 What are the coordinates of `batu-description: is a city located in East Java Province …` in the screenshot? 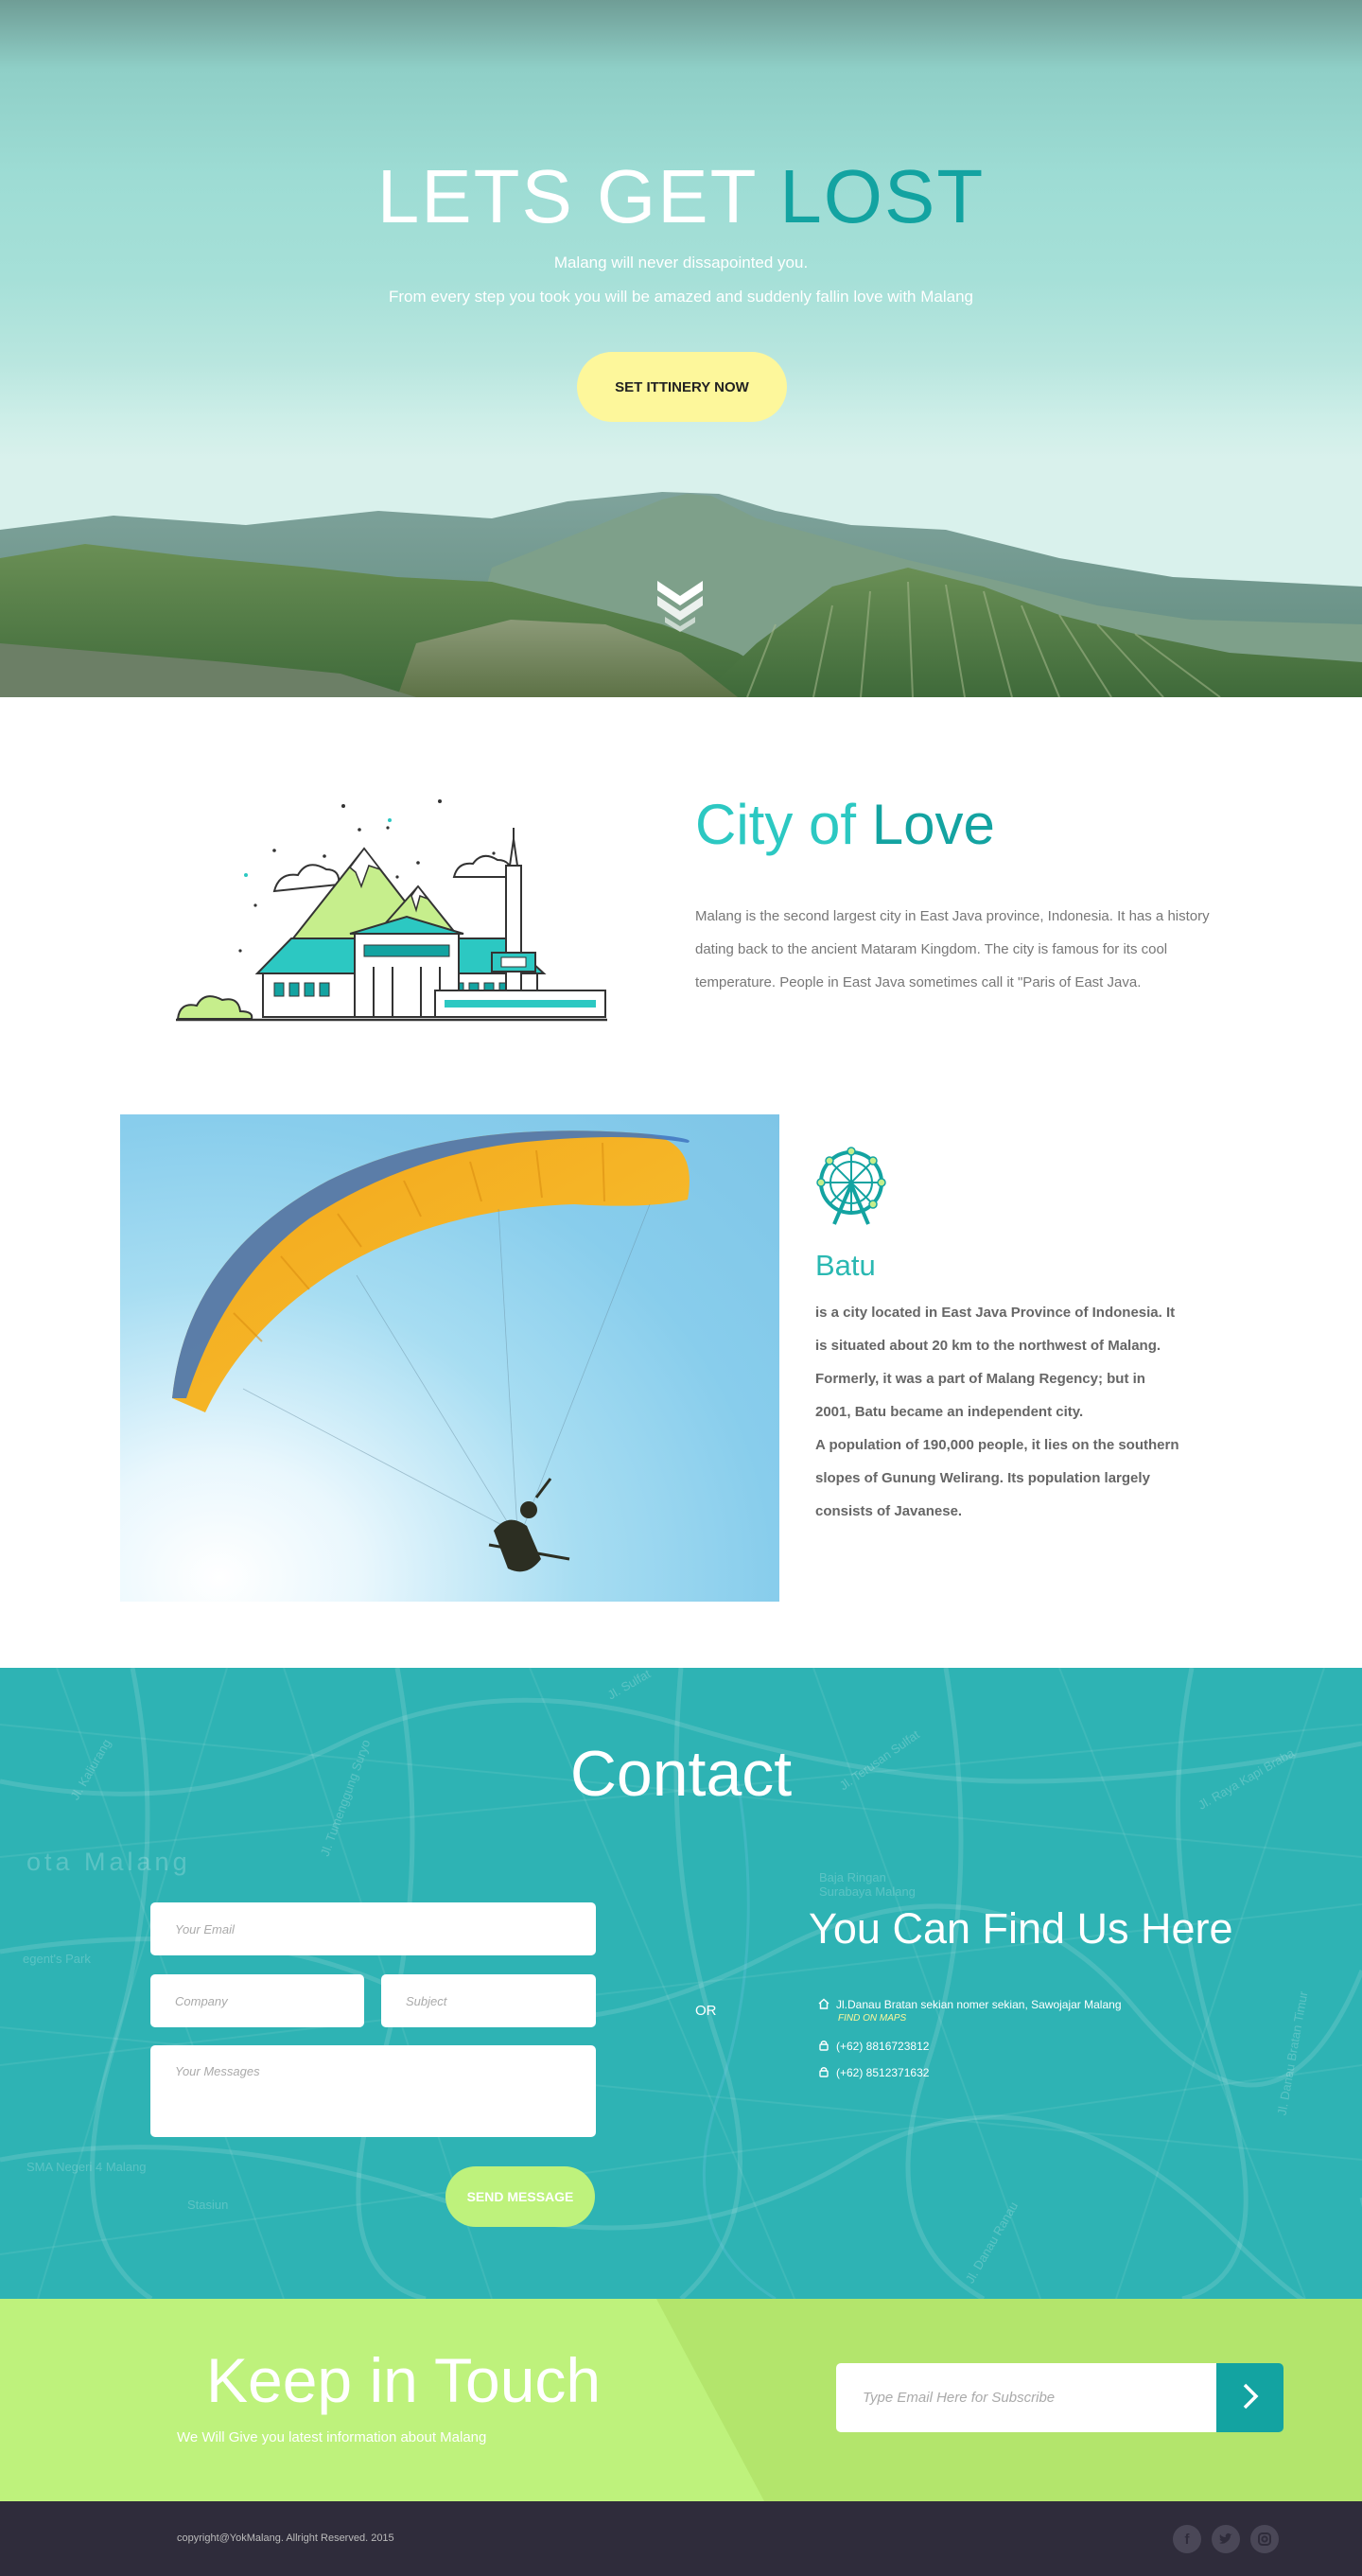 It's located at (999, 1412).